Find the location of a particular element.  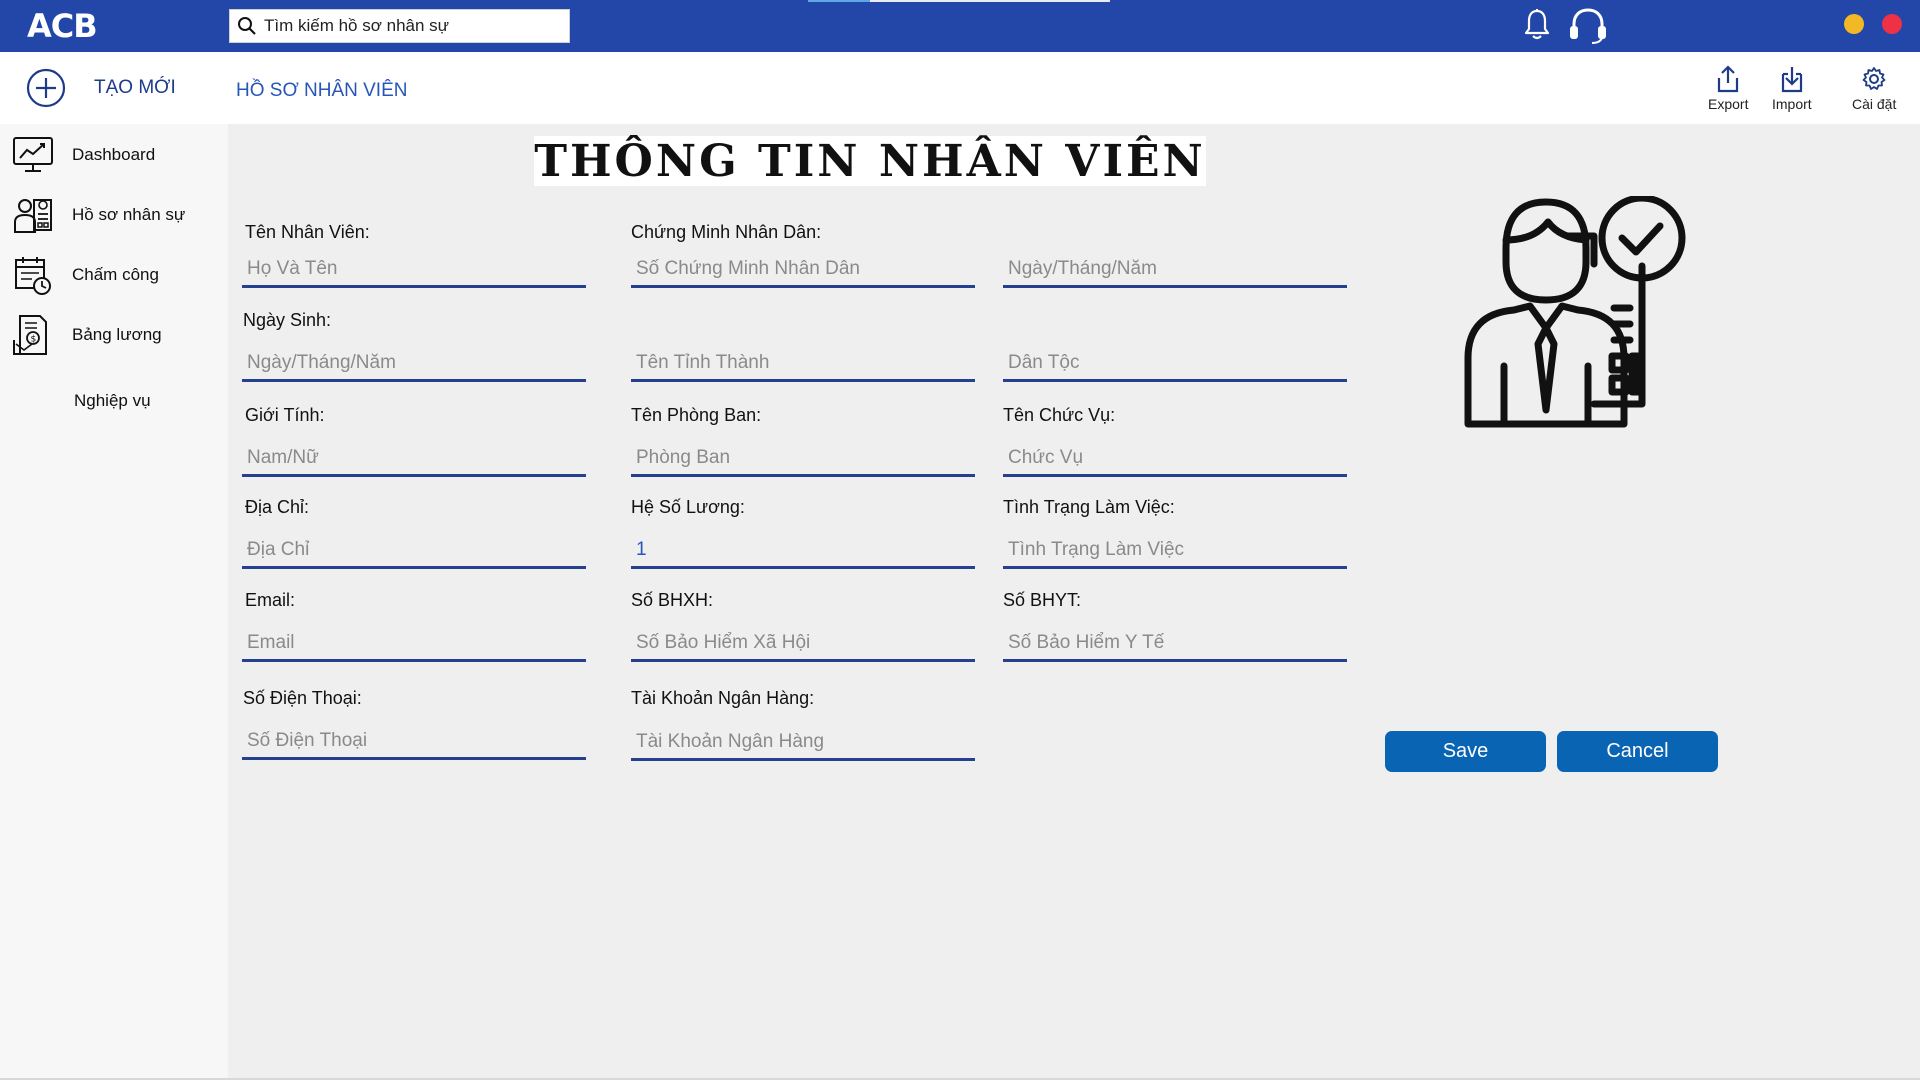

employee-profile-icon is located at coordinates (33, 216).